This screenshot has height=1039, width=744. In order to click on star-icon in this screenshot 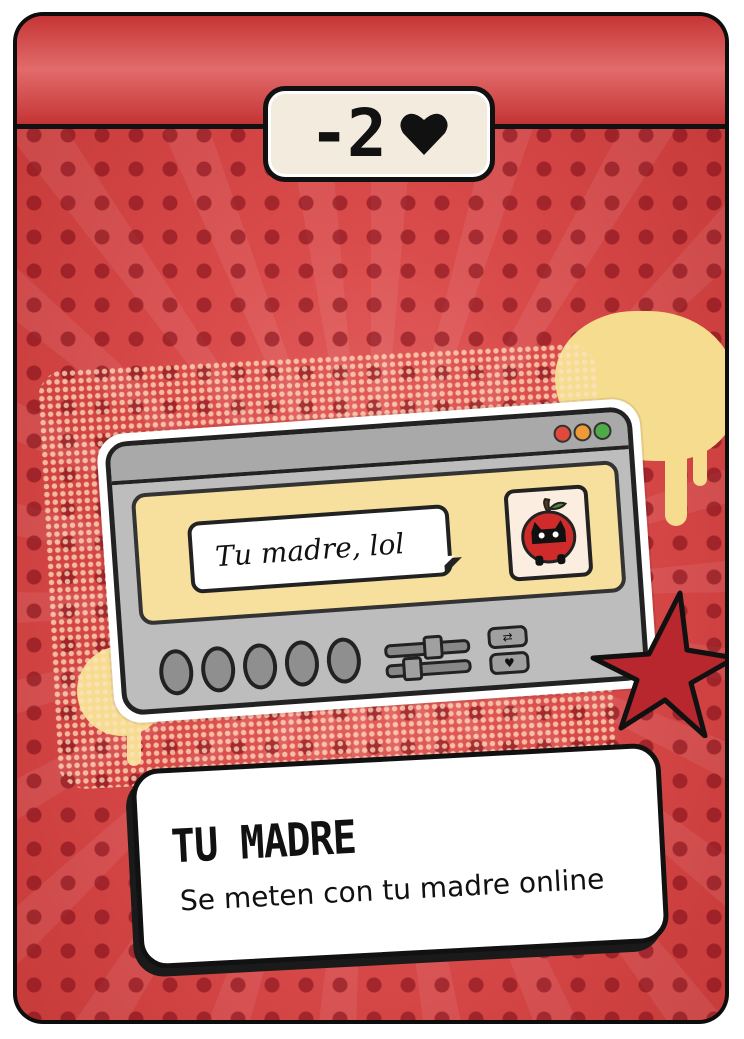, I will do `click(657, 664)`.